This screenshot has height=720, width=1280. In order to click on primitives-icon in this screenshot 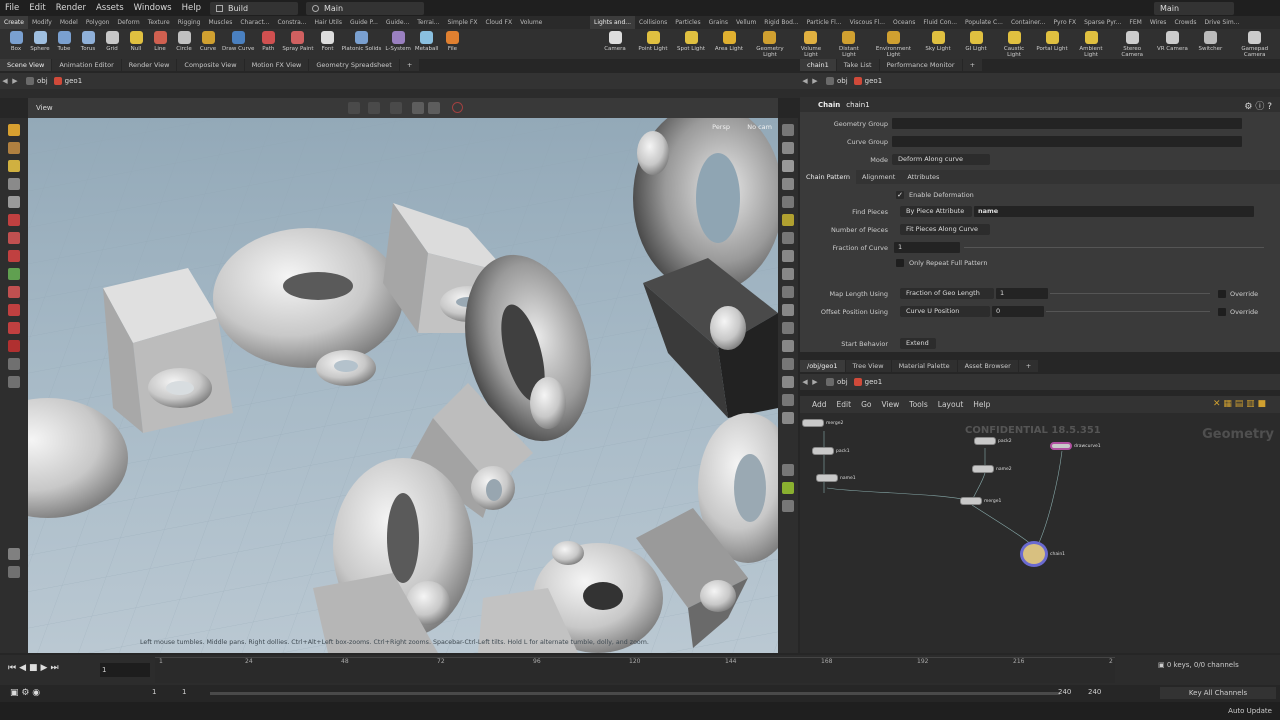, I will do `click(788, 346)`.